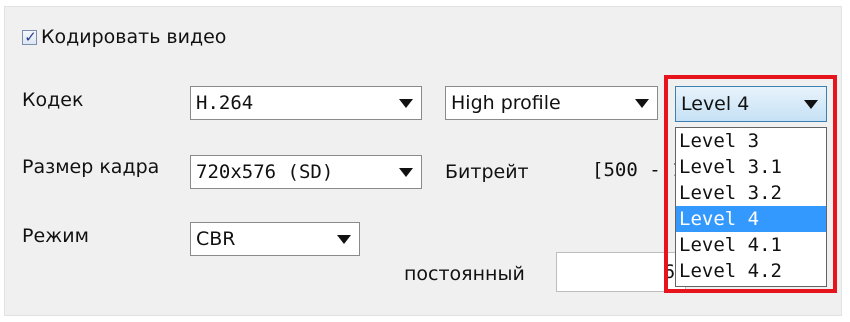  Describe the element at coordinates (506, 103) in the screenshot. I see `profile-select-value: High profile` at that location.